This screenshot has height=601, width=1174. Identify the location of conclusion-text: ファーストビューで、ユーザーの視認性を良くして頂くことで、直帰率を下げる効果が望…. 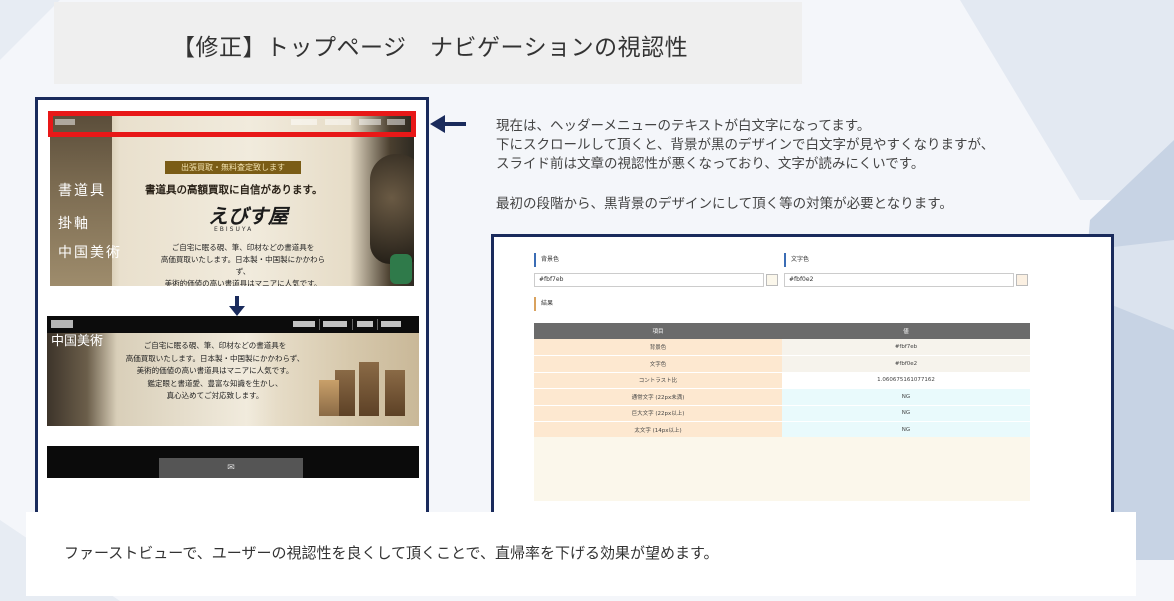
(391, 553).